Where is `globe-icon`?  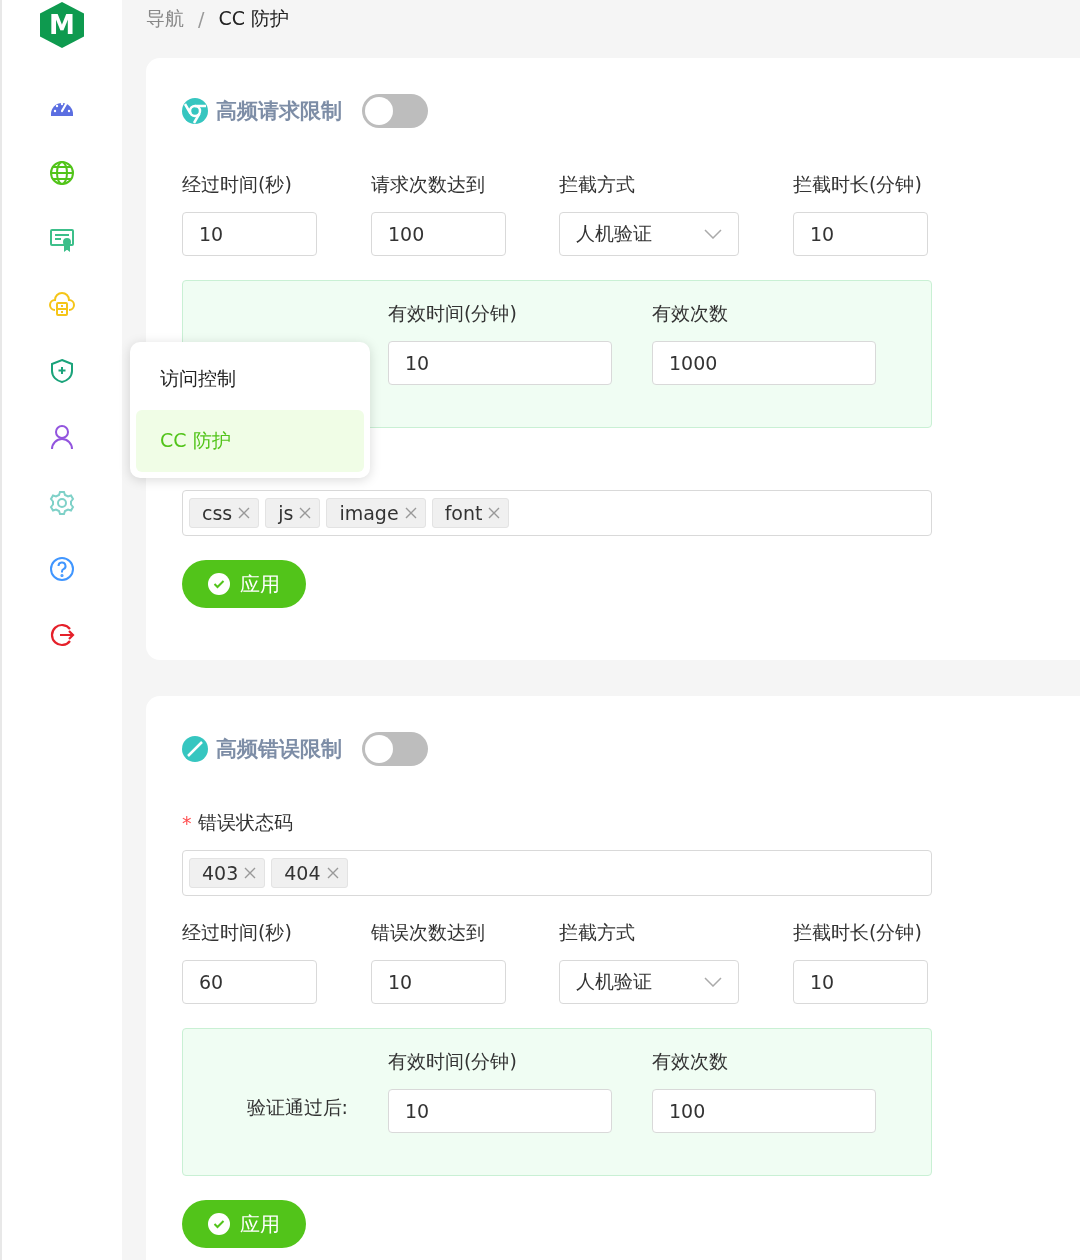 globe-icon is located at coordinates (62, 173).